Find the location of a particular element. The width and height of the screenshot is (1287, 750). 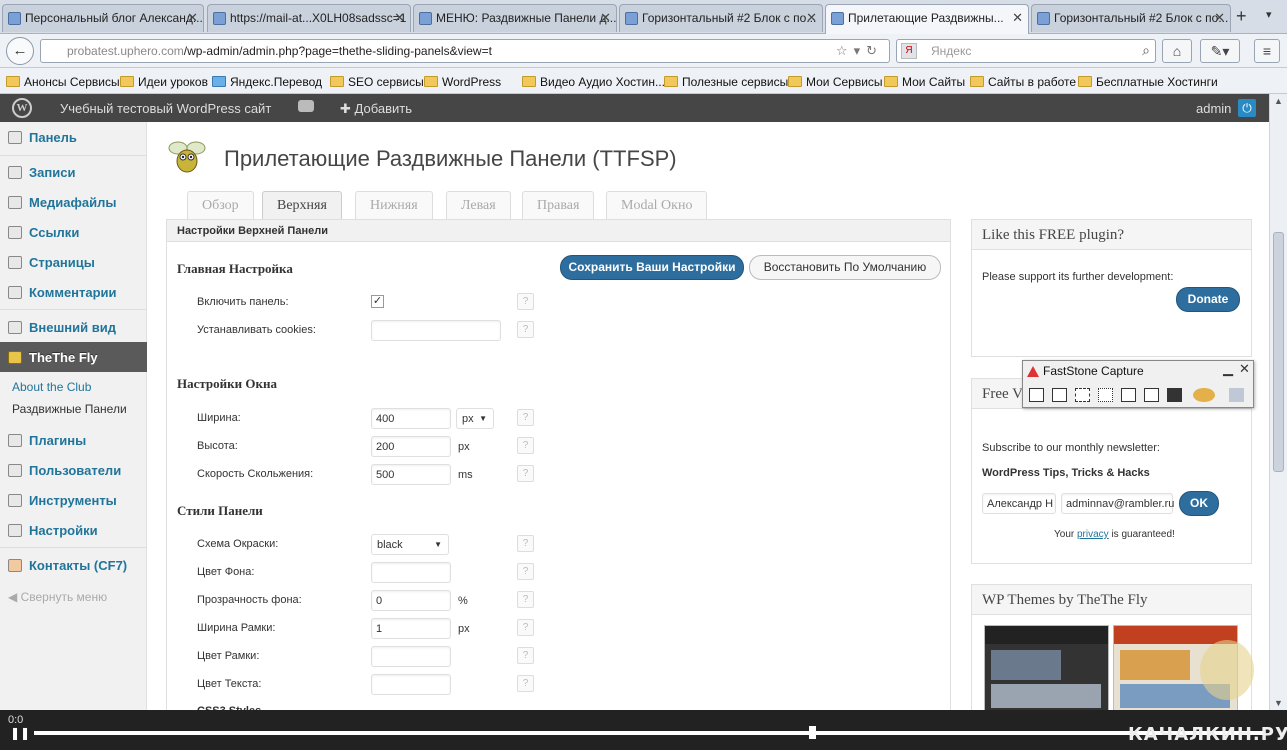

menu-item-pages: Страницы is located at coordinates (73, 262).